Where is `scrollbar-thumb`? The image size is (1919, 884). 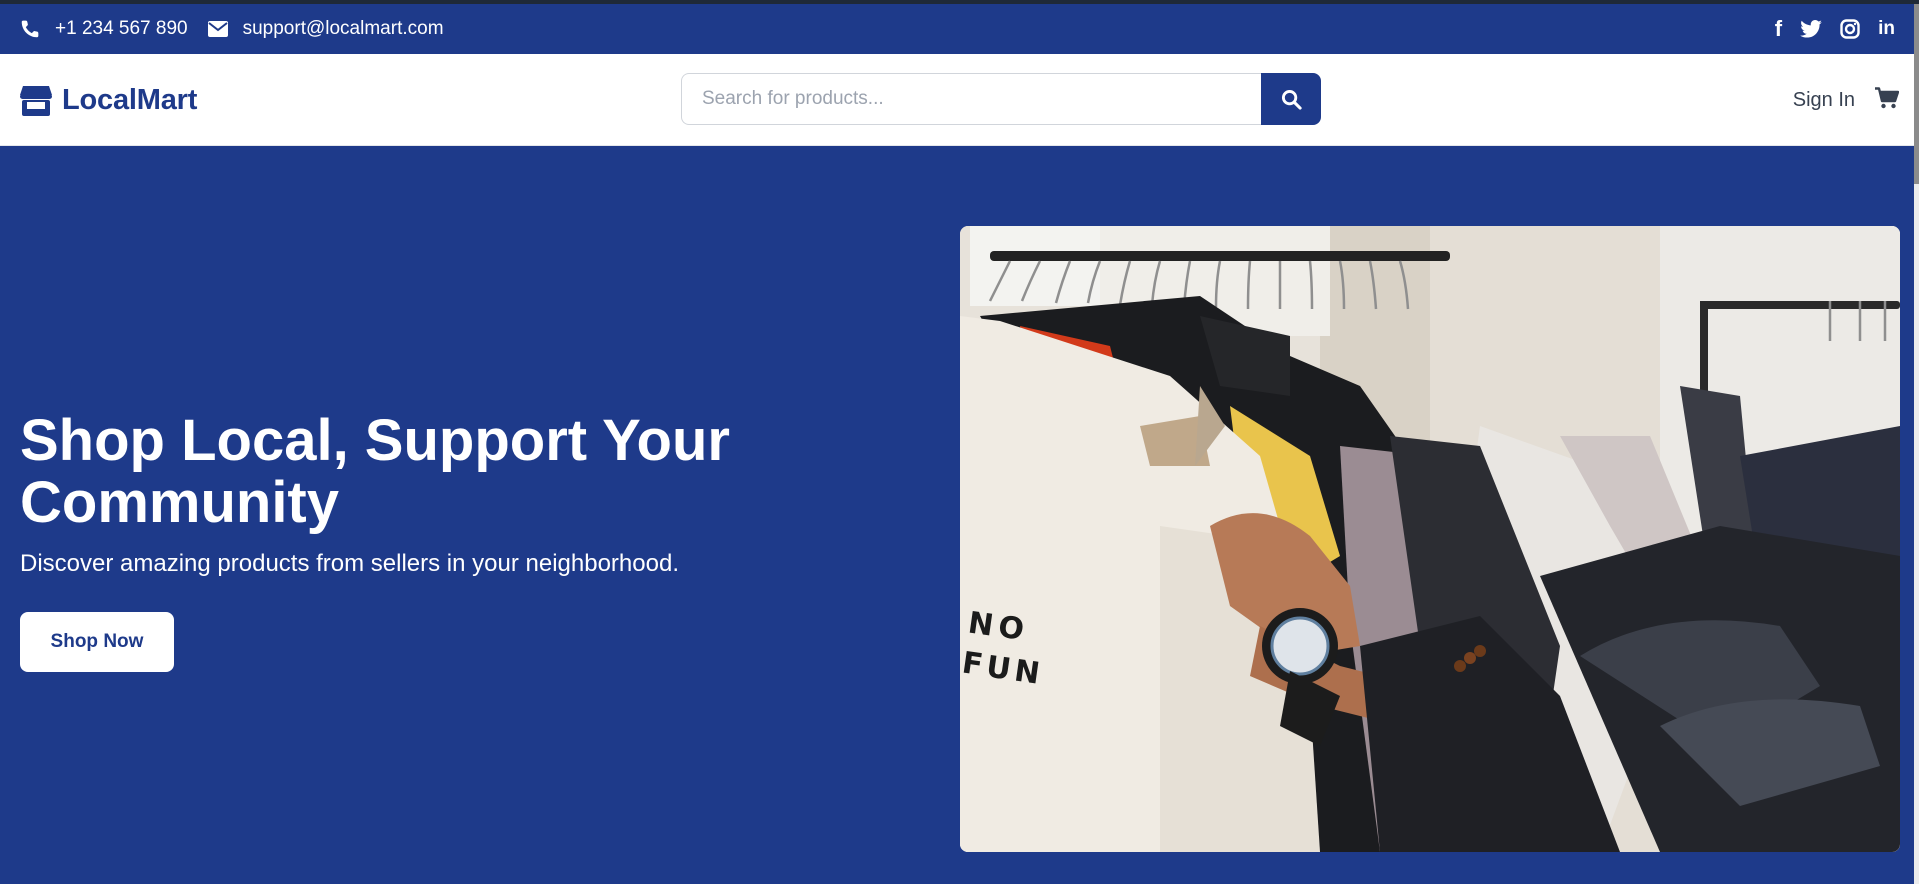
scrollbar-thumb is located at coordinates (1916, 94).